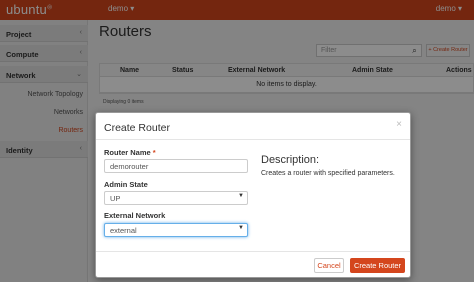  Describe the element at coordinates (176, 166) in the screenshot. I see `router-name-input: demorouter` at that location.